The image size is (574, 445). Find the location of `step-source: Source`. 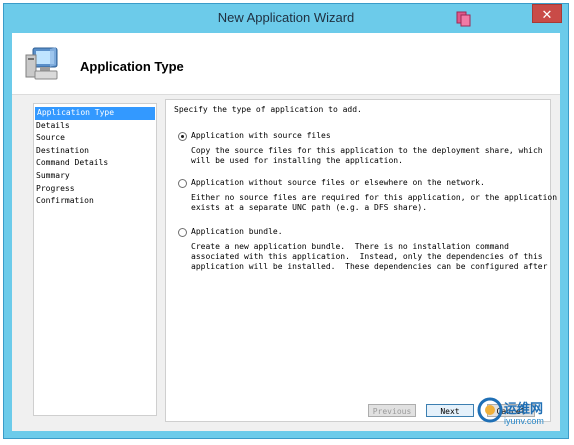

step-source: Source is located at coordinates (95, 138).